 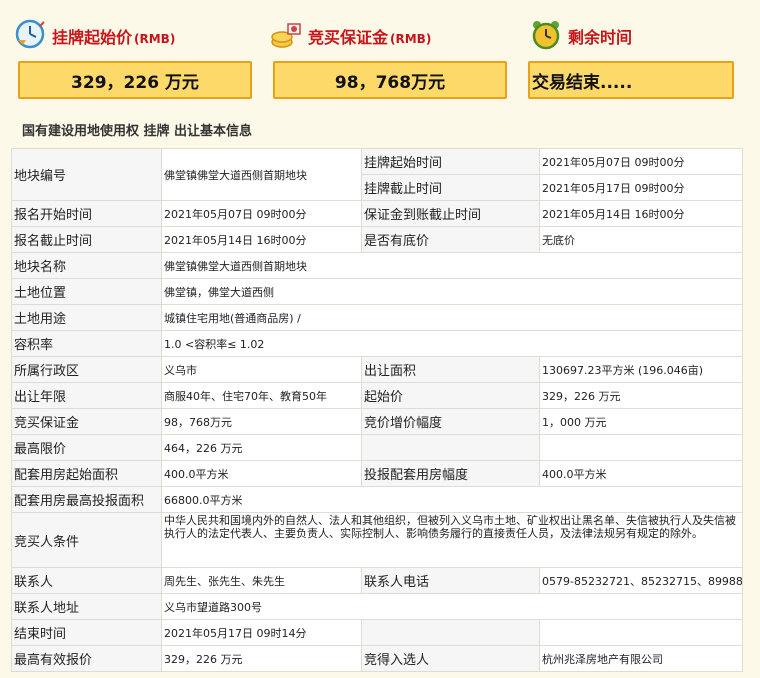 What do you see at coordinates (86, 317) in the screenshot?
I see `usage-label: 土地用途` at bounding box center [86, 317].